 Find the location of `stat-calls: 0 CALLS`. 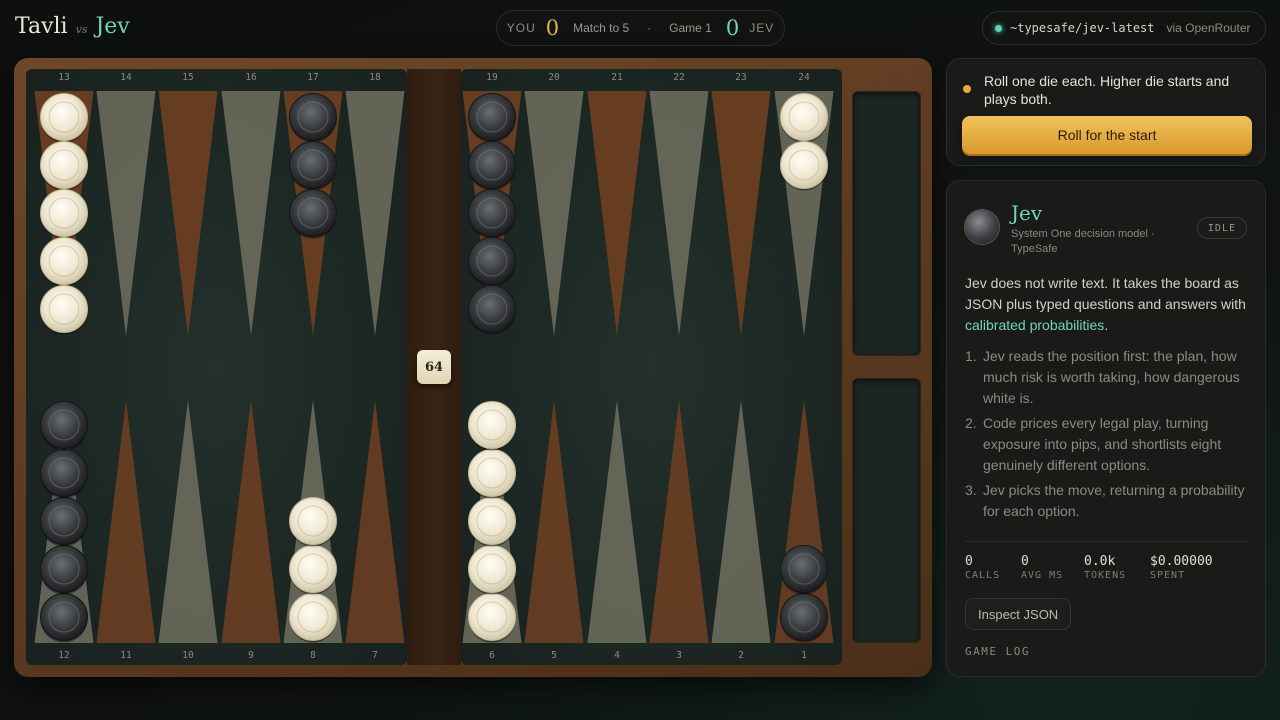

stat-calls: 0 CALLS is located at coordinates (982, 567).